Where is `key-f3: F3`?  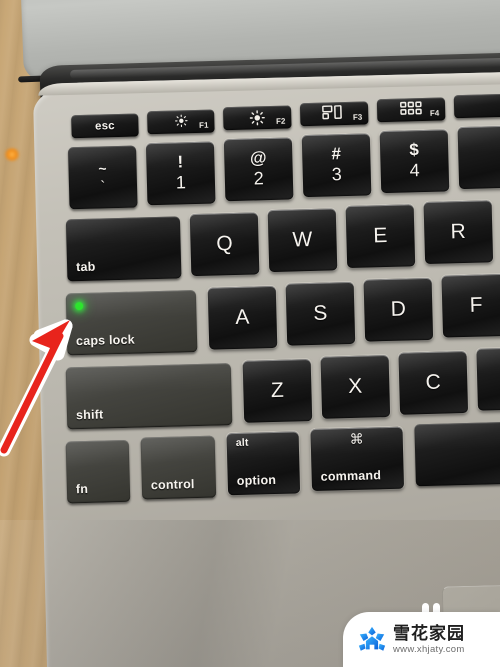 key-f3: F3 is located at coordinates (334, 114).